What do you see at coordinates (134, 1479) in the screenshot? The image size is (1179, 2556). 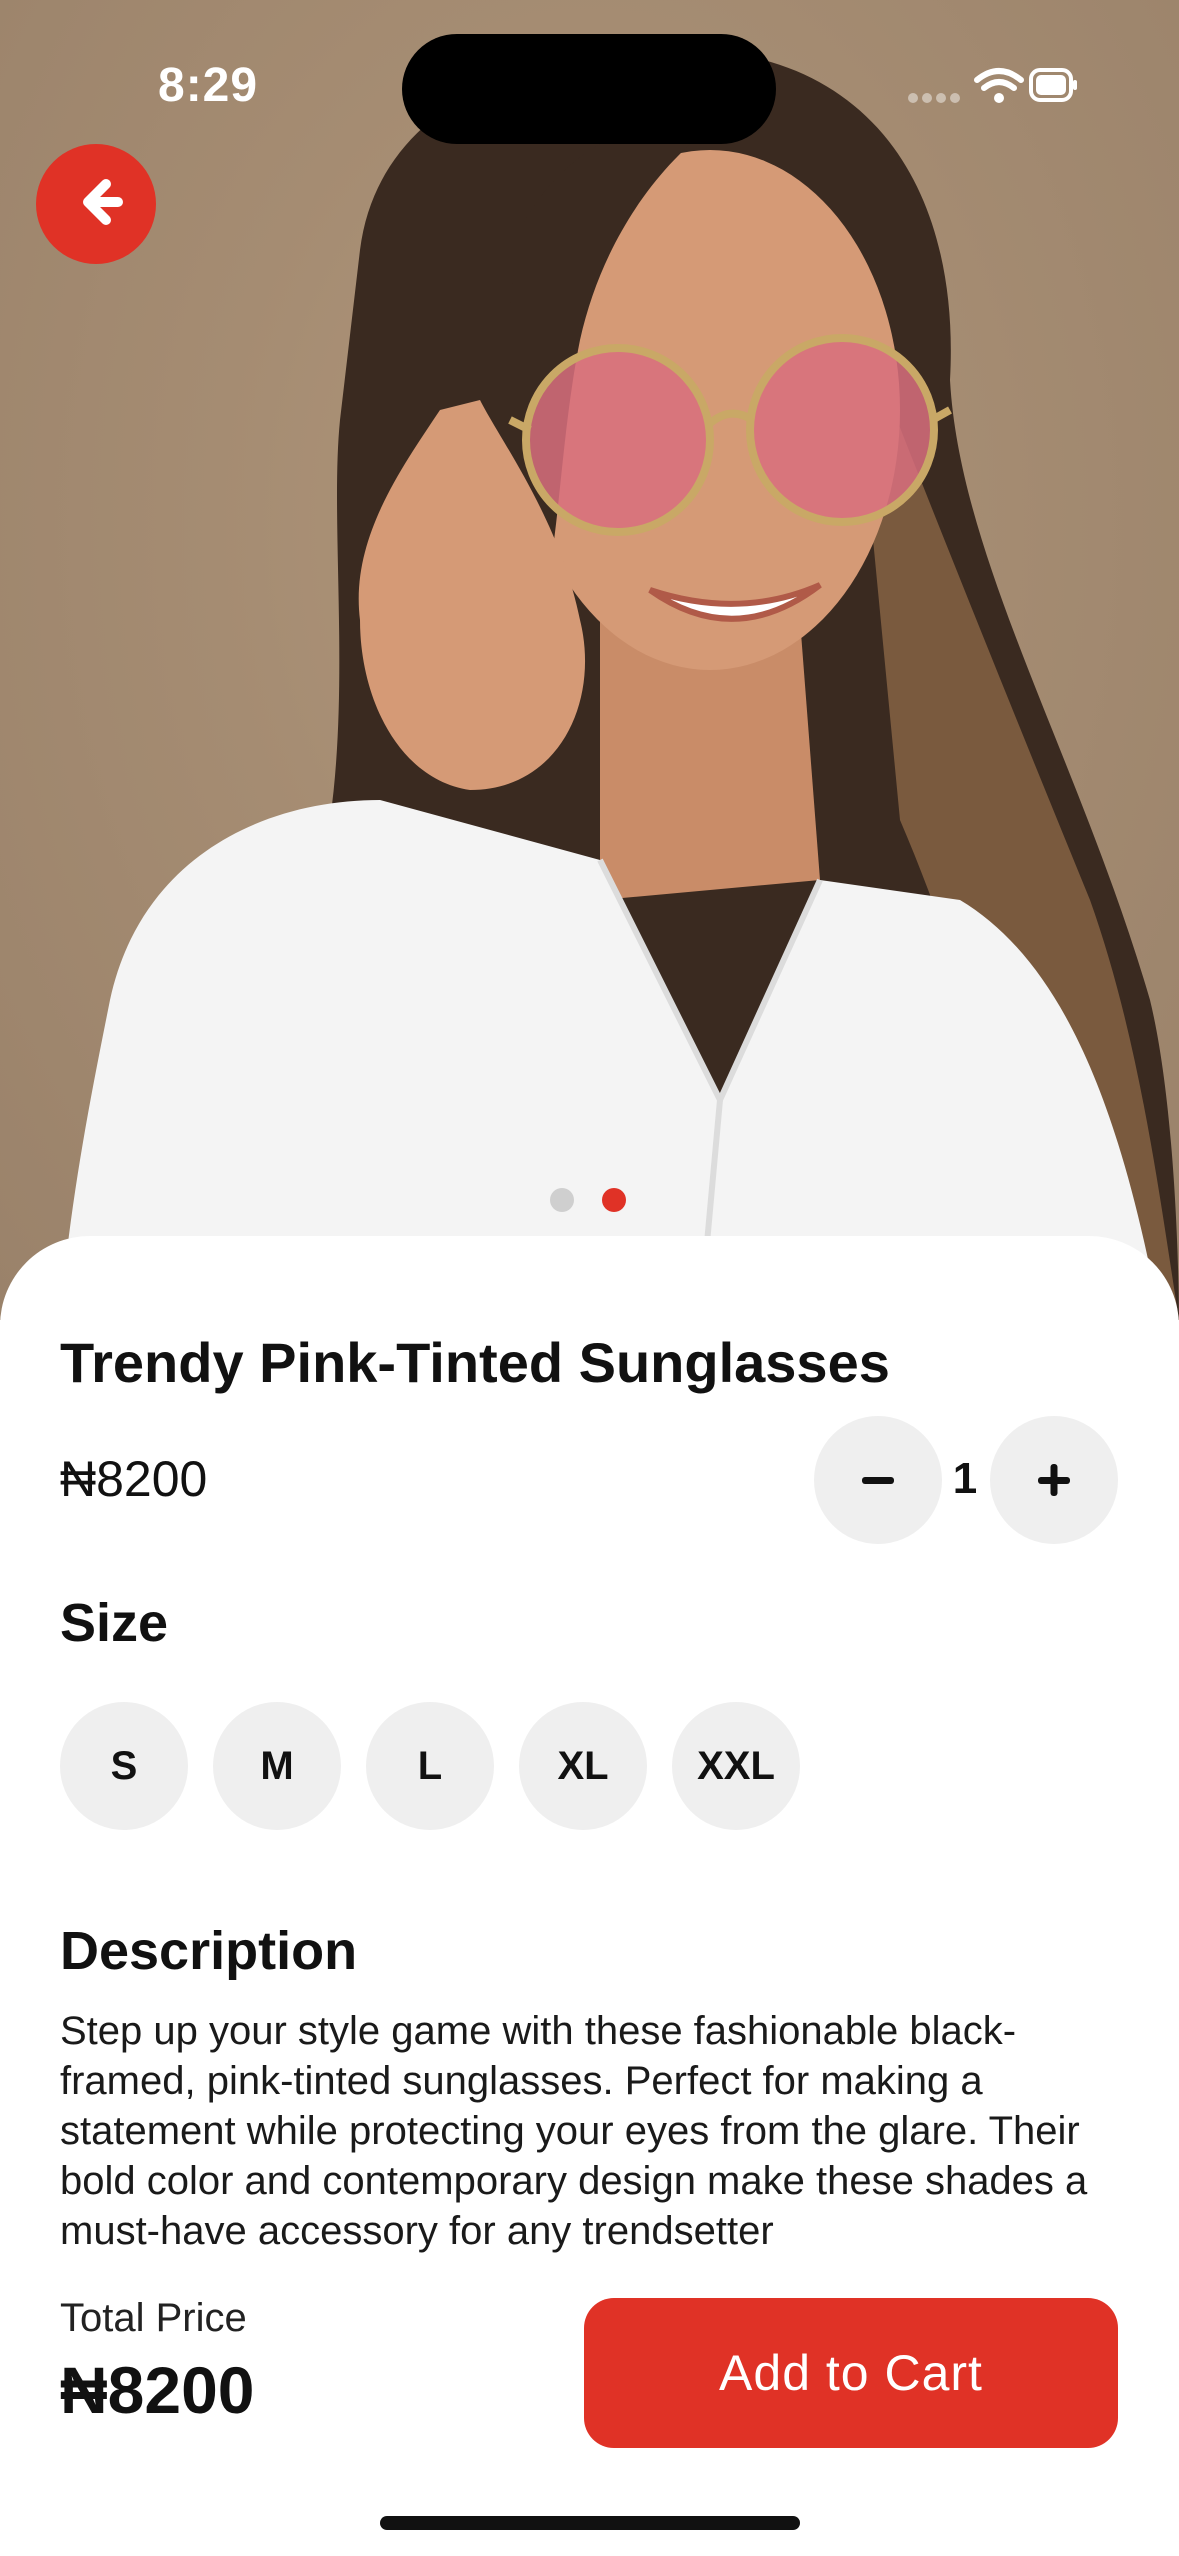 I see `product-price: ₦8200` at bounding box center [134, 1479].